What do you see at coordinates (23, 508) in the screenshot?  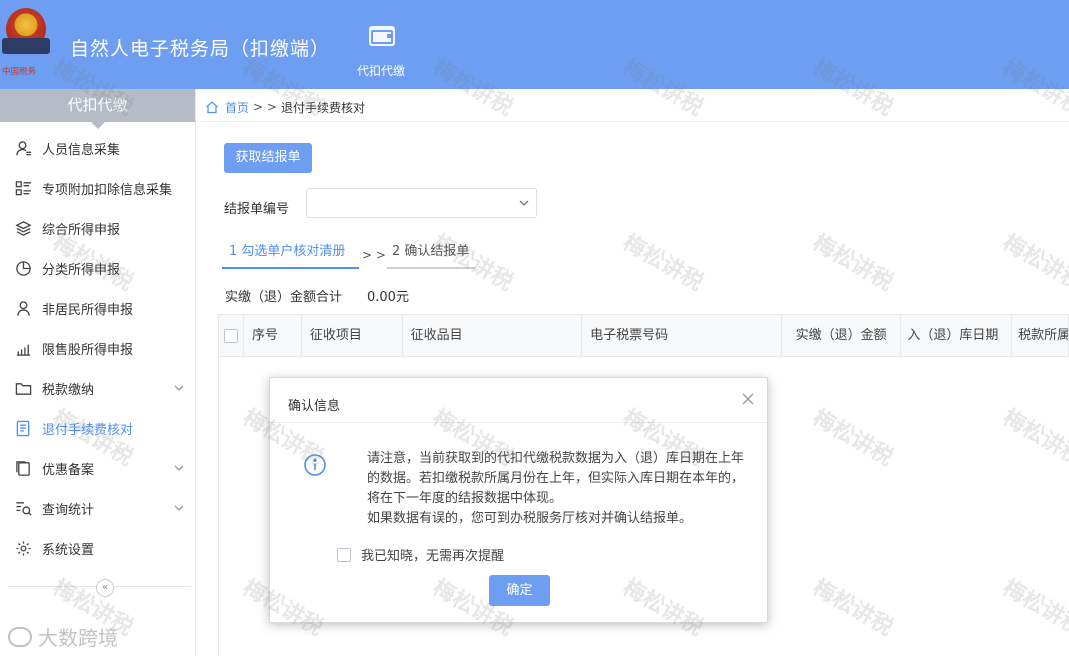 I see `search-list-icon` at bounding box center [23, 508].